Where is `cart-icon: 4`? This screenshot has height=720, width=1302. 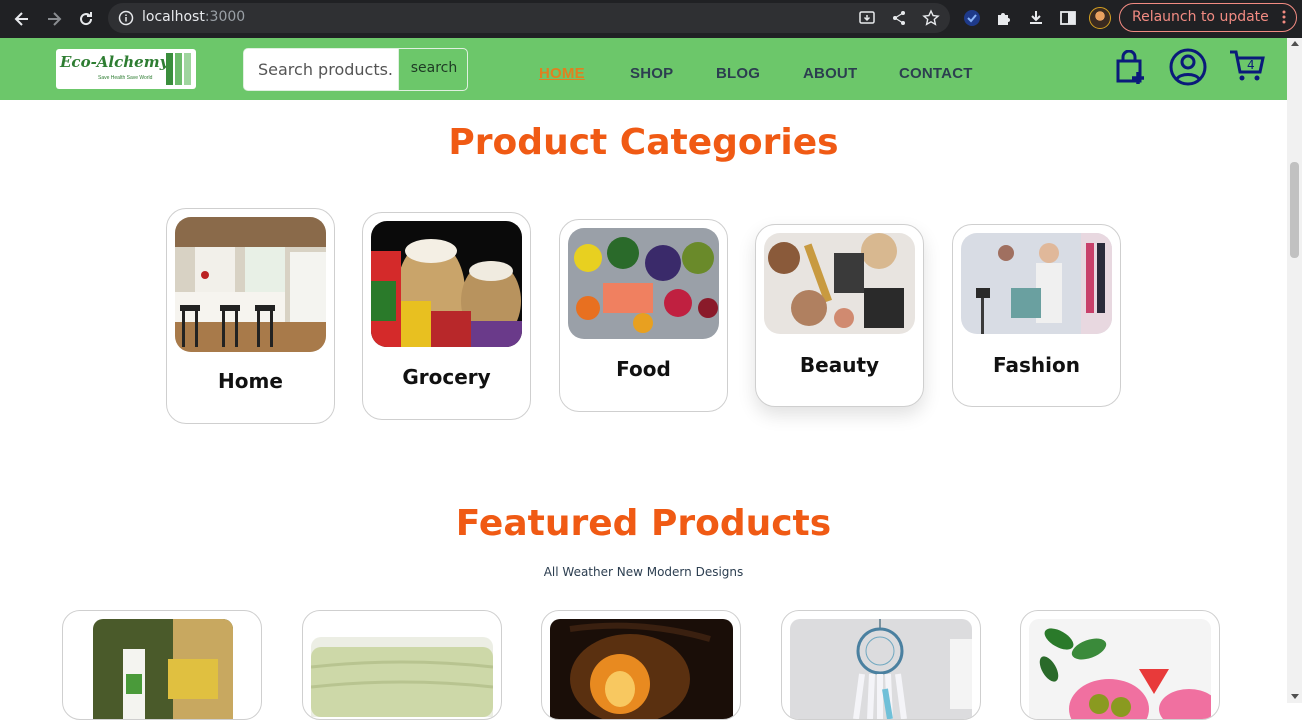
cart-icon: 4 is located at coordinates (1247, 68).